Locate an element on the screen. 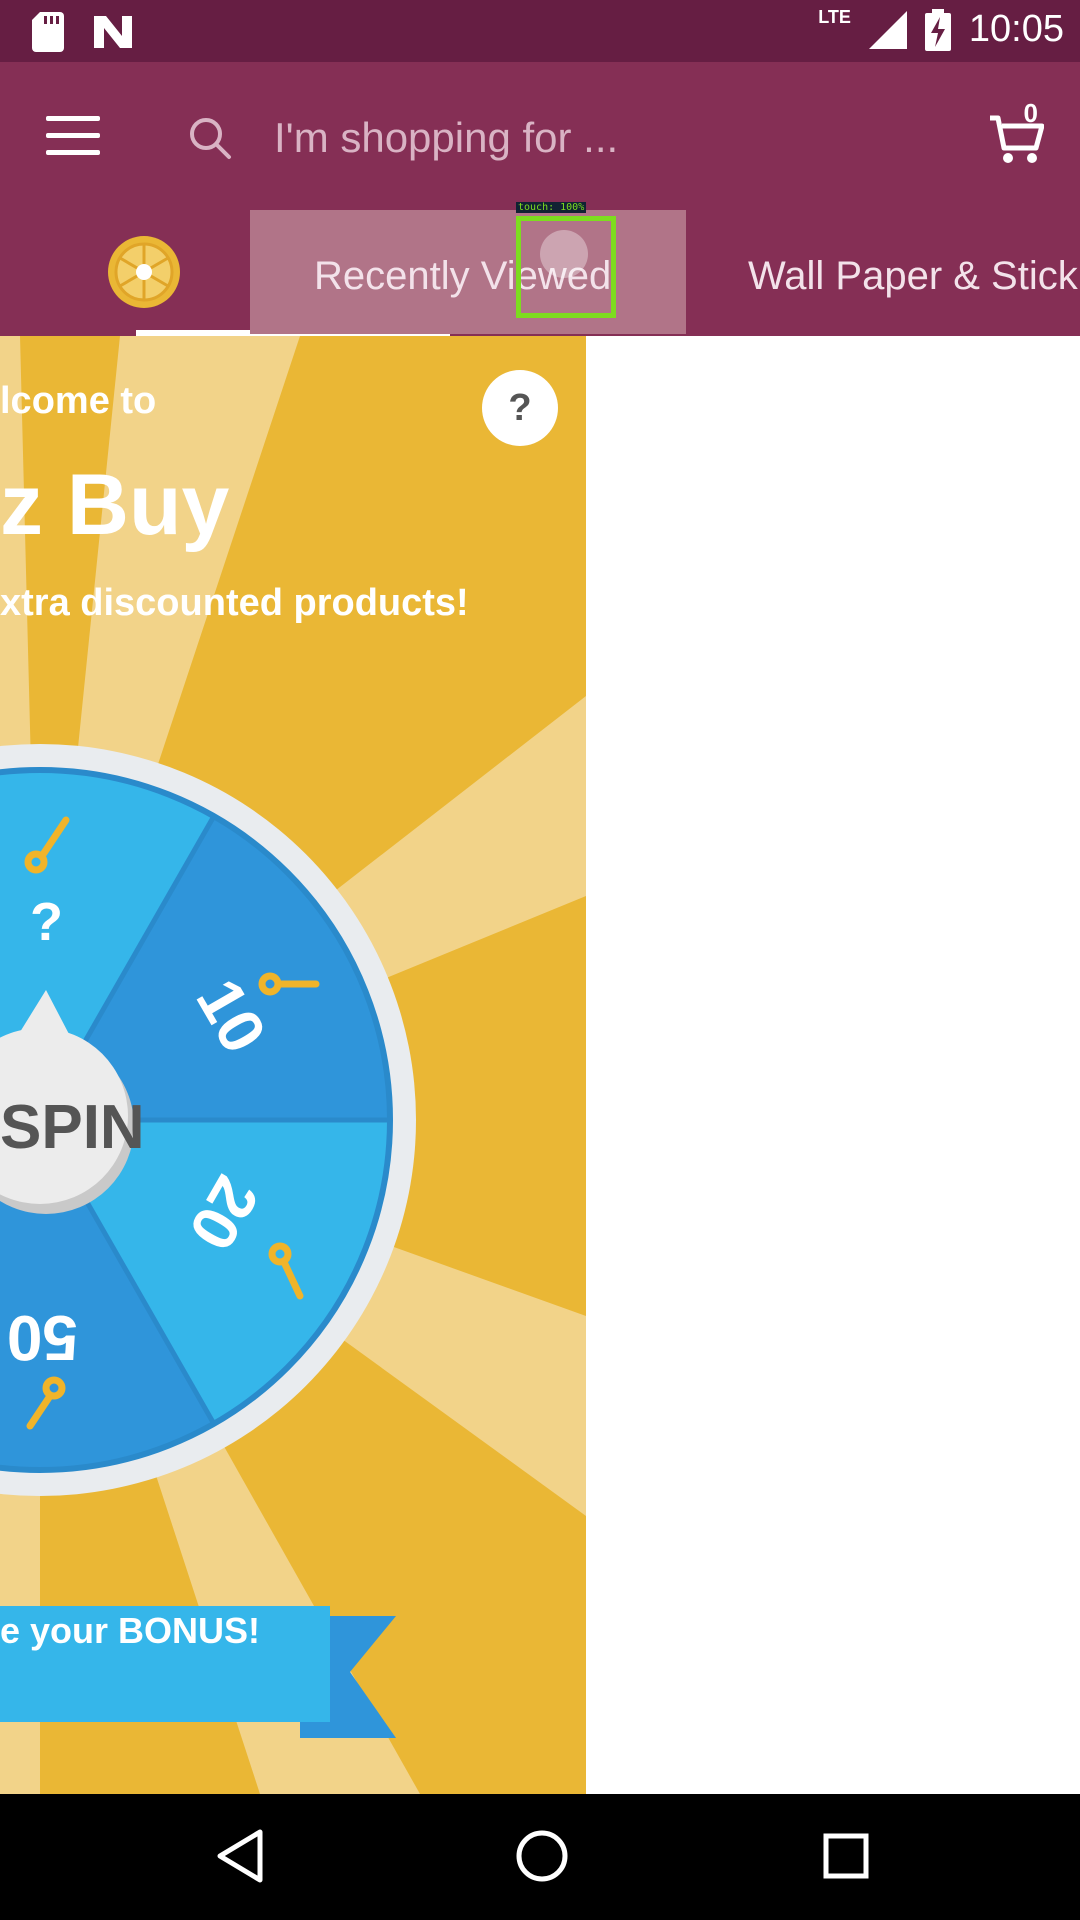  navigation-bar is located at coordinates (540, 1857).